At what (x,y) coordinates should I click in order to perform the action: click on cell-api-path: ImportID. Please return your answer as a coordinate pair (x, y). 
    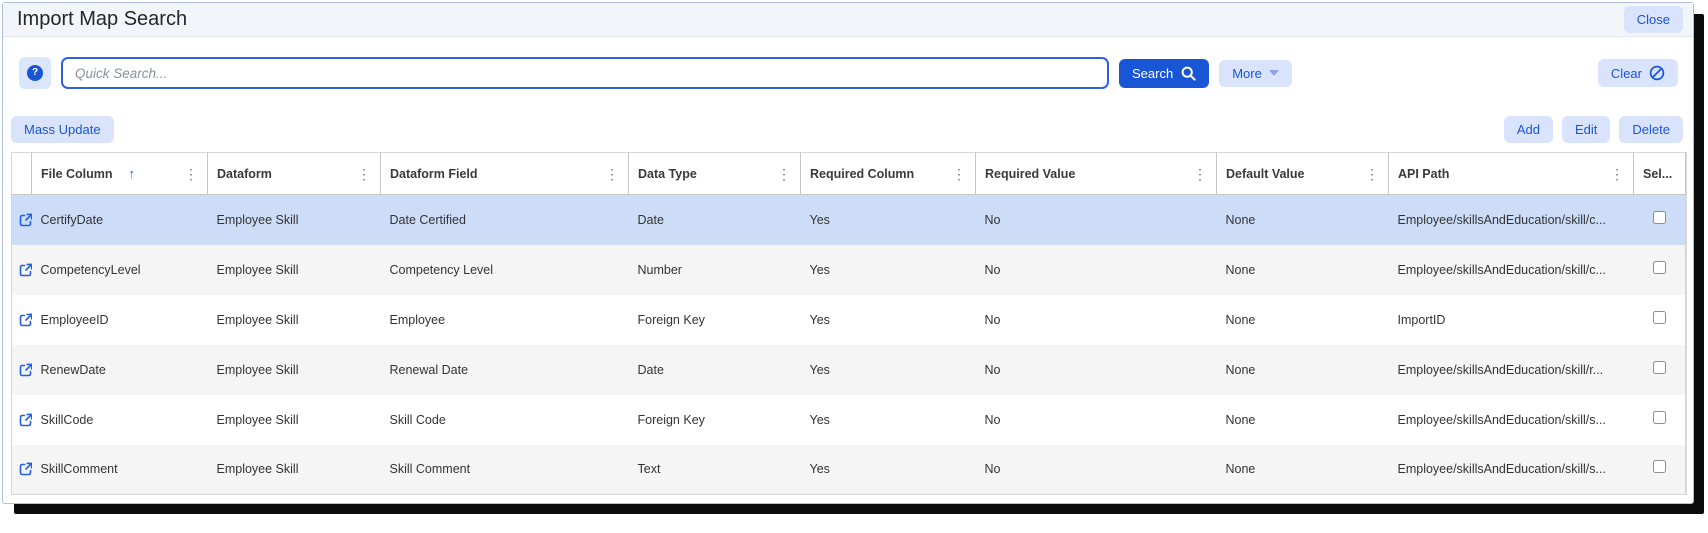
    Looking at the image, I should click on (1421, 319).